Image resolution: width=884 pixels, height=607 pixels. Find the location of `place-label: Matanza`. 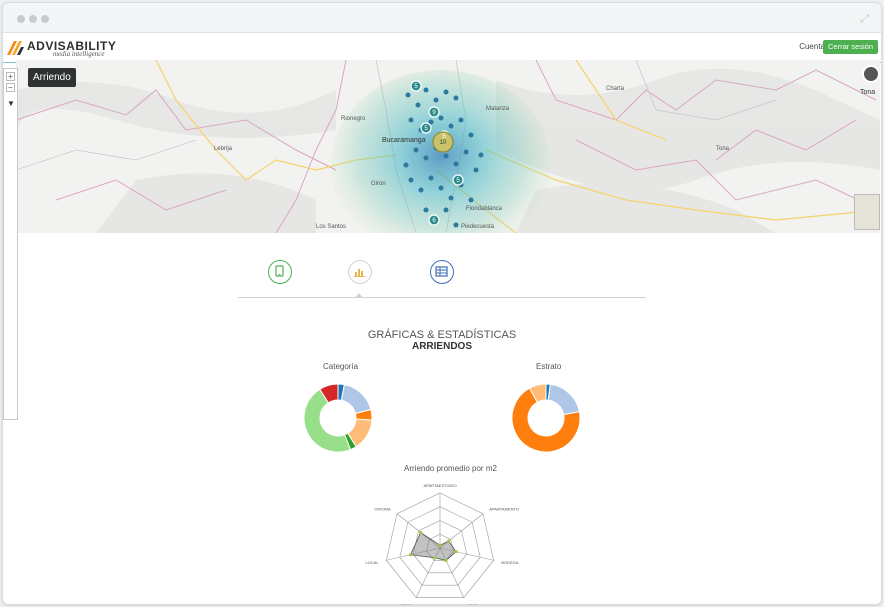

place-label: Matanza is located at coordinates (498, 109).